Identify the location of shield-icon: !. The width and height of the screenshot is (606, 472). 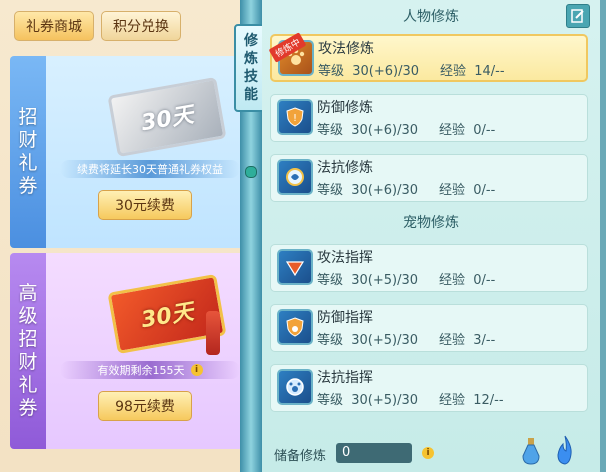
(295, 117).